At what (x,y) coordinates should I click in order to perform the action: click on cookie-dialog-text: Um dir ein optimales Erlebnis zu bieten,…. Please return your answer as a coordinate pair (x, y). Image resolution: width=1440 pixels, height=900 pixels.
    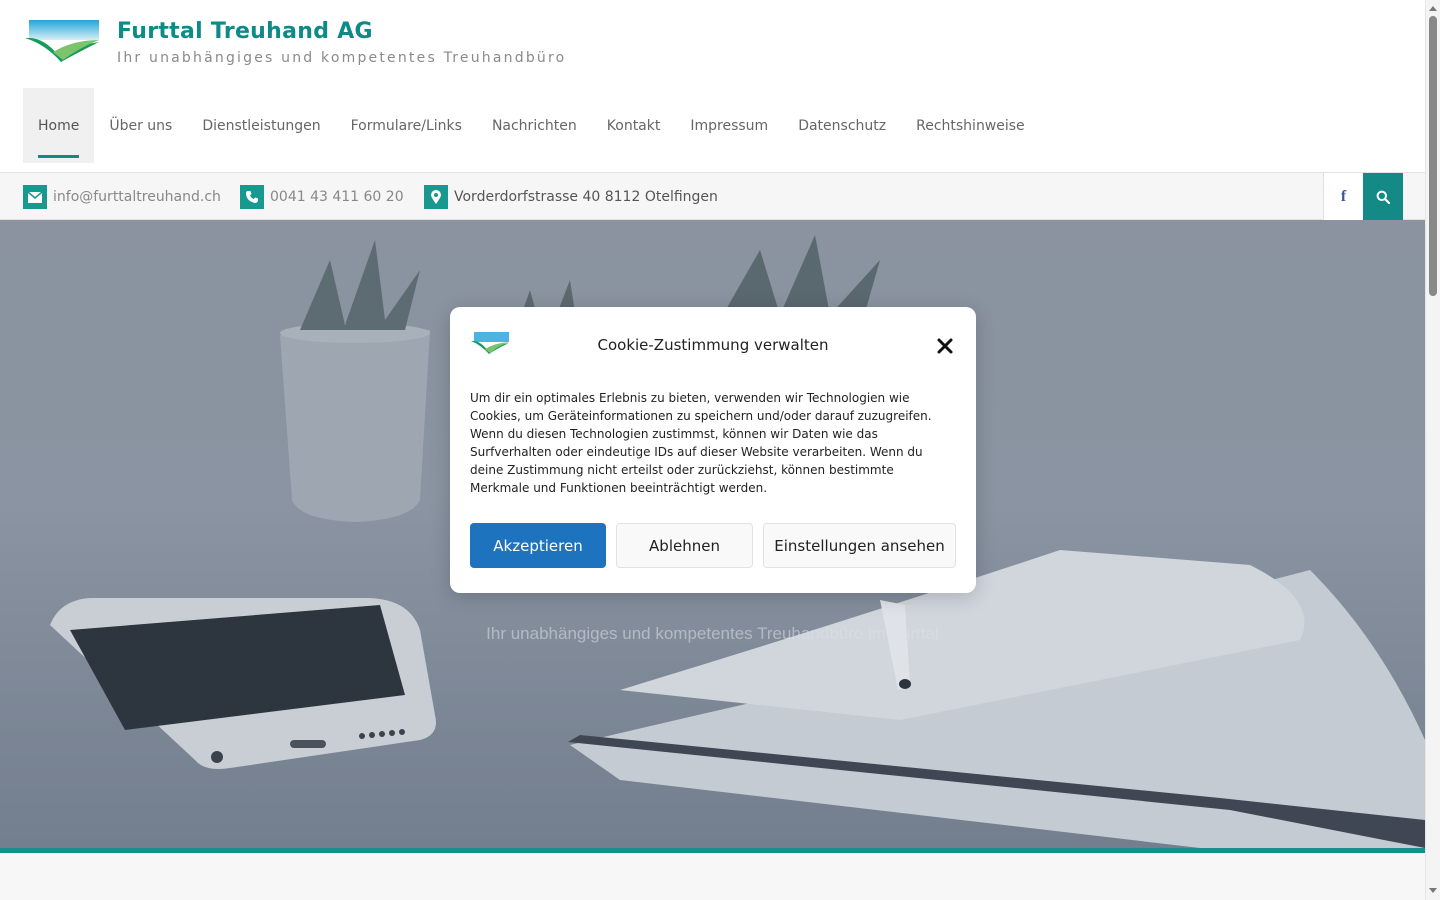
    Looking at the image, I should click on (701, 443).